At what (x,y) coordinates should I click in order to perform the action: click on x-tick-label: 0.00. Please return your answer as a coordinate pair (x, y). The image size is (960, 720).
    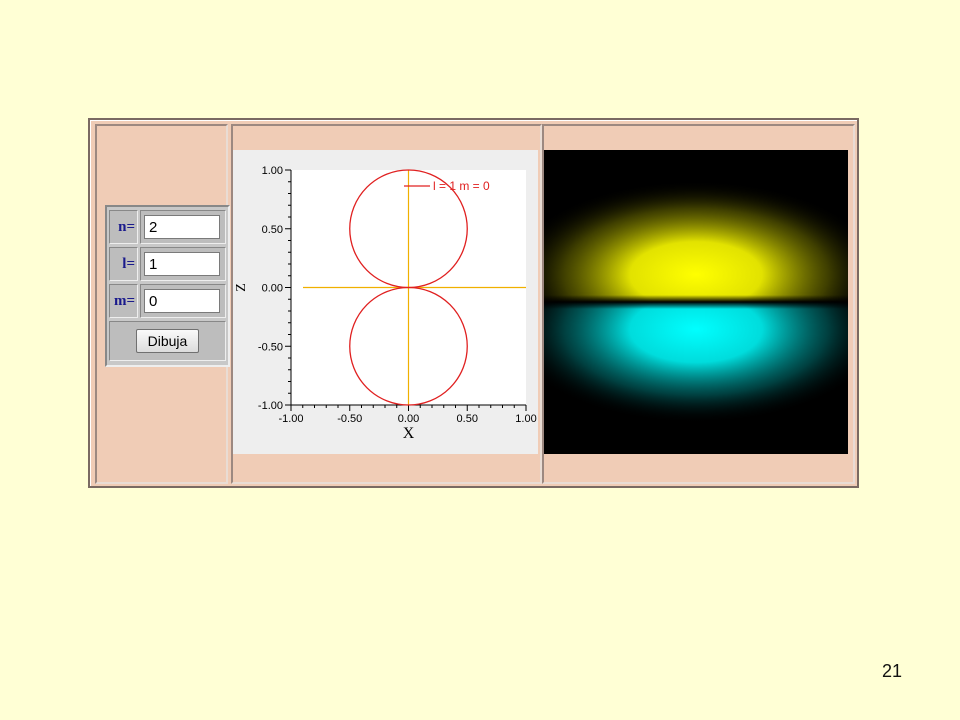
    Looking at the image, I should click on (408, 419).